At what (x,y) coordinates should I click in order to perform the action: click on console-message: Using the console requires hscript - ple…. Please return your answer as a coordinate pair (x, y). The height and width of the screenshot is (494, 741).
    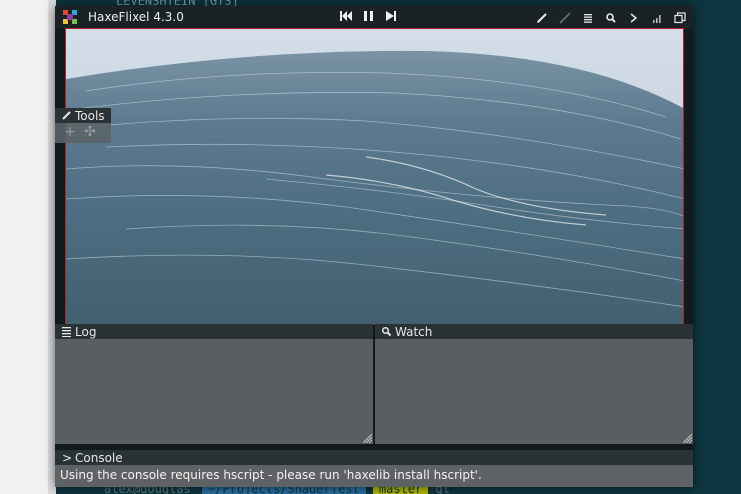
    Looking at the image, I should click on (271, 475).